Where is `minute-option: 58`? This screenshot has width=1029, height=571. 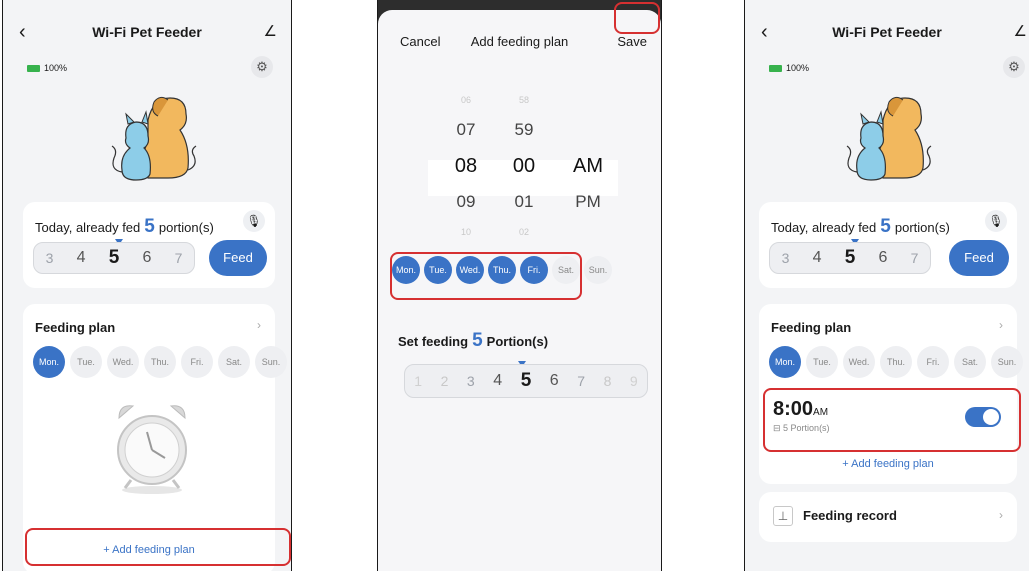
minute-option: 58 is located at coordinates (524, 100).